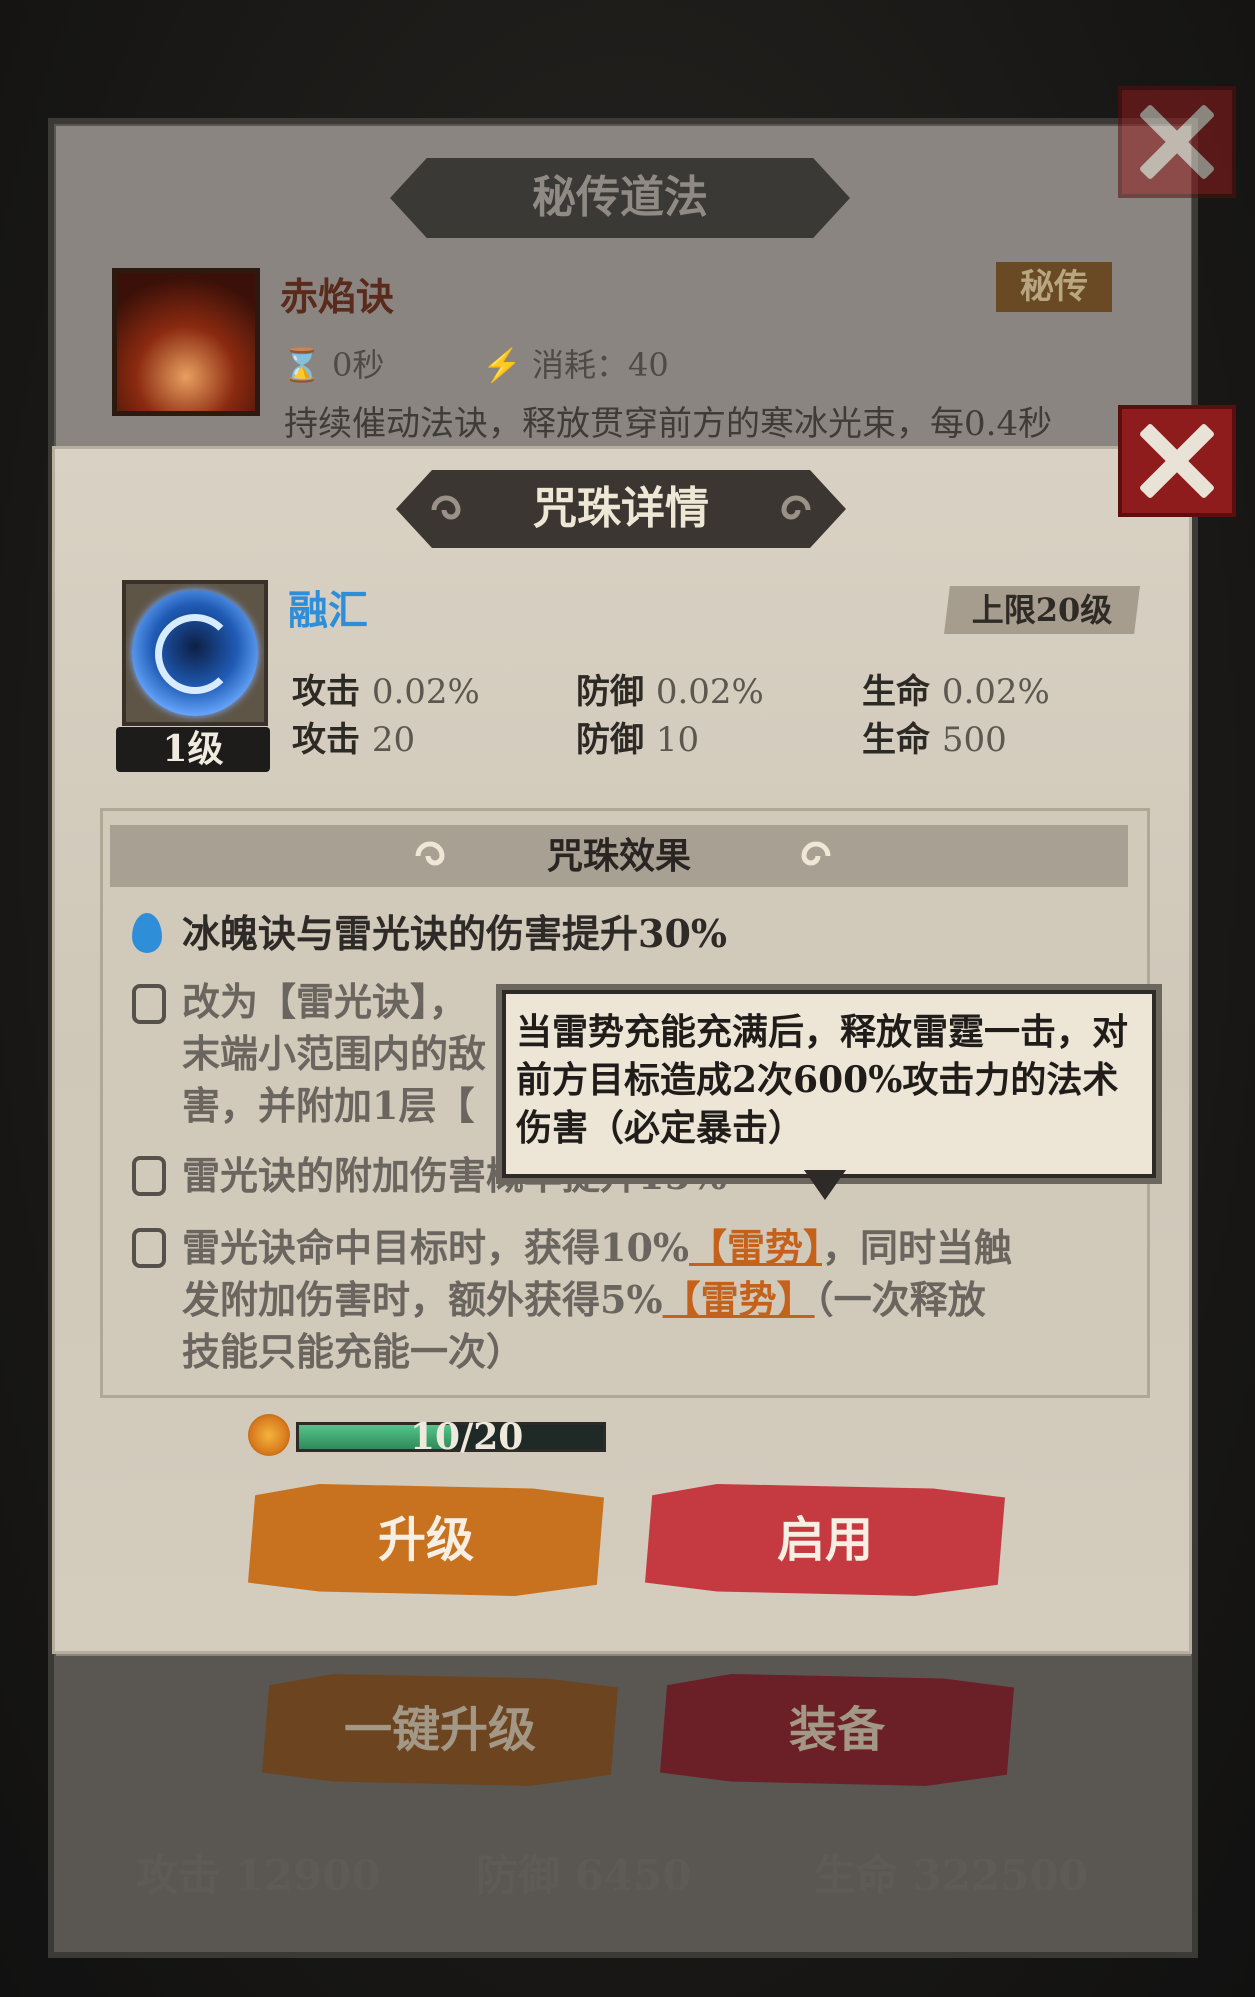 The image size is (1255, 1997). Describe the element at coordinates (195, 654) in the screenshot. I see `bead-glyph` at that location.